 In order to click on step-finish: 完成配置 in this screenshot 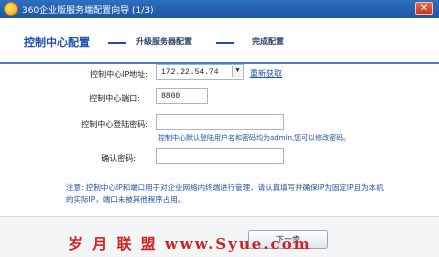, I will do `click(268, 41)`.